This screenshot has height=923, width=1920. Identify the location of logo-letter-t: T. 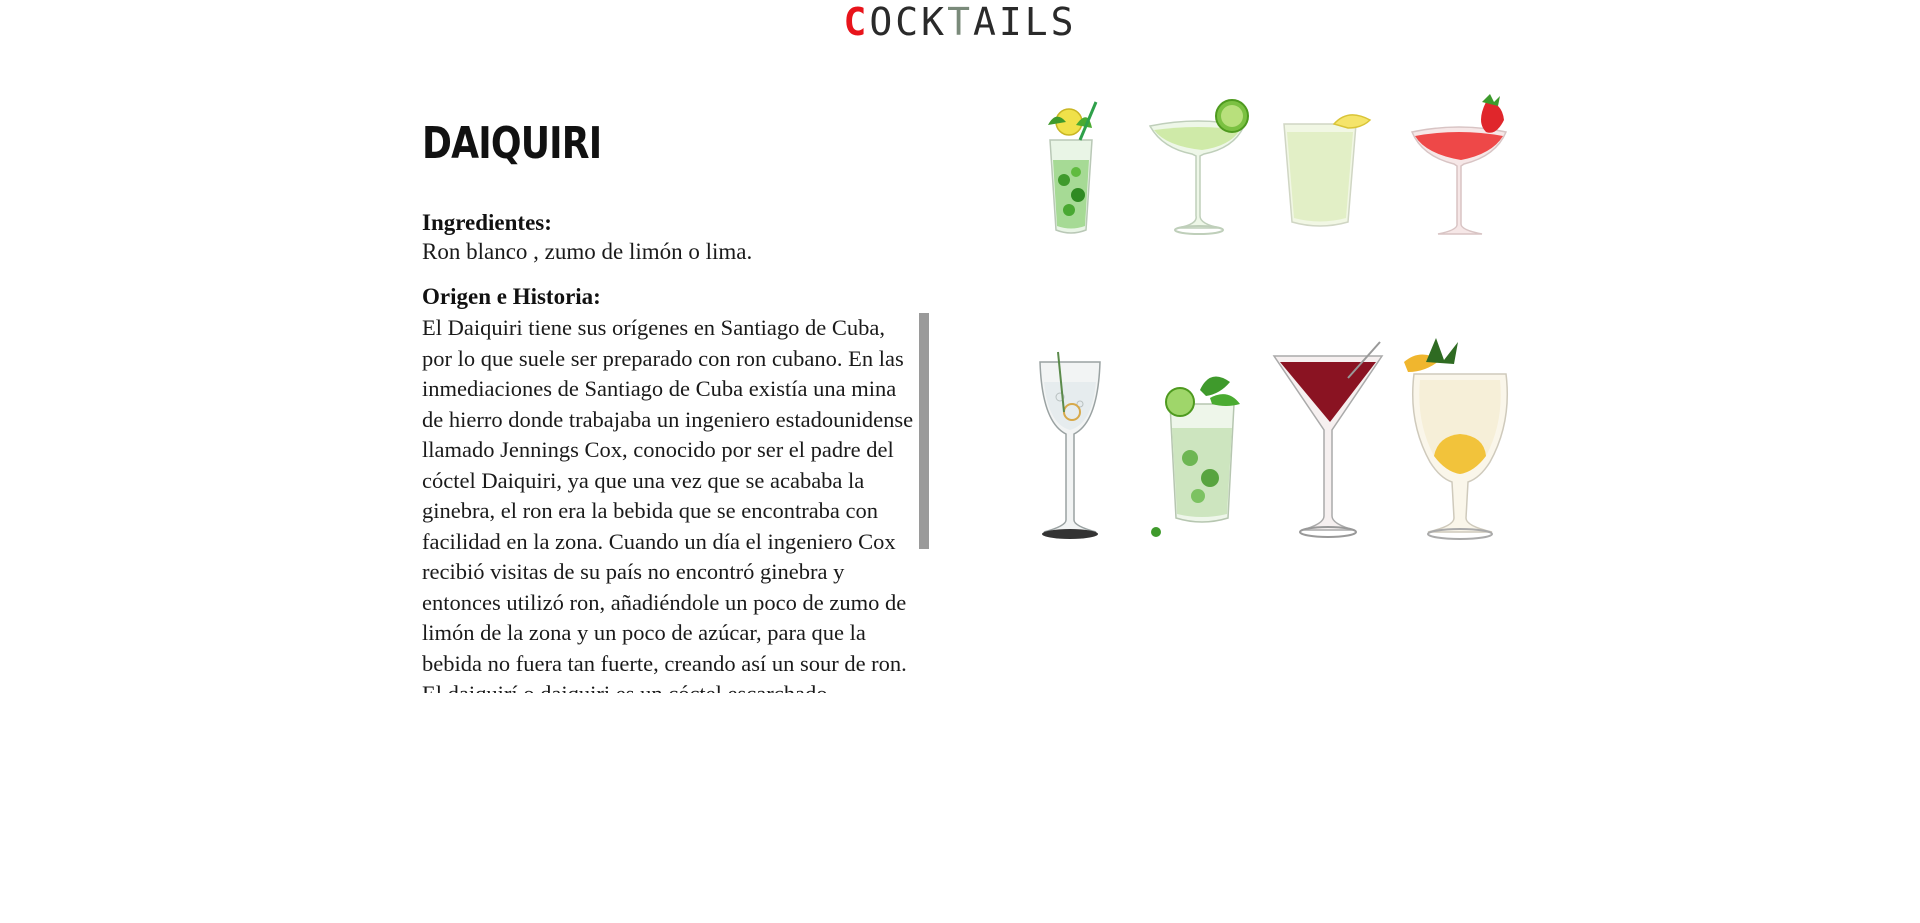
(960, 22).